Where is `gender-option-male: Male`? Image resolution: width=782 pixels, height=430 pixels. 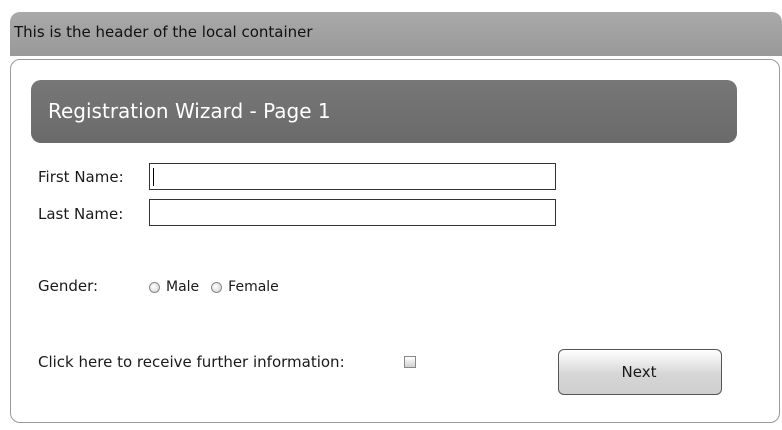
gender-option-male: Male is located at coordinates (174, 287).